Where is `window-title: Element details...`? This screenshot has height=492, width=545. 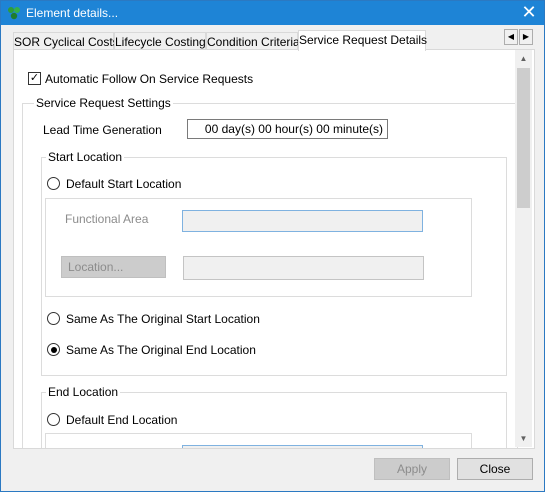 window-title: Element details... is located at coordinates (72, 13).